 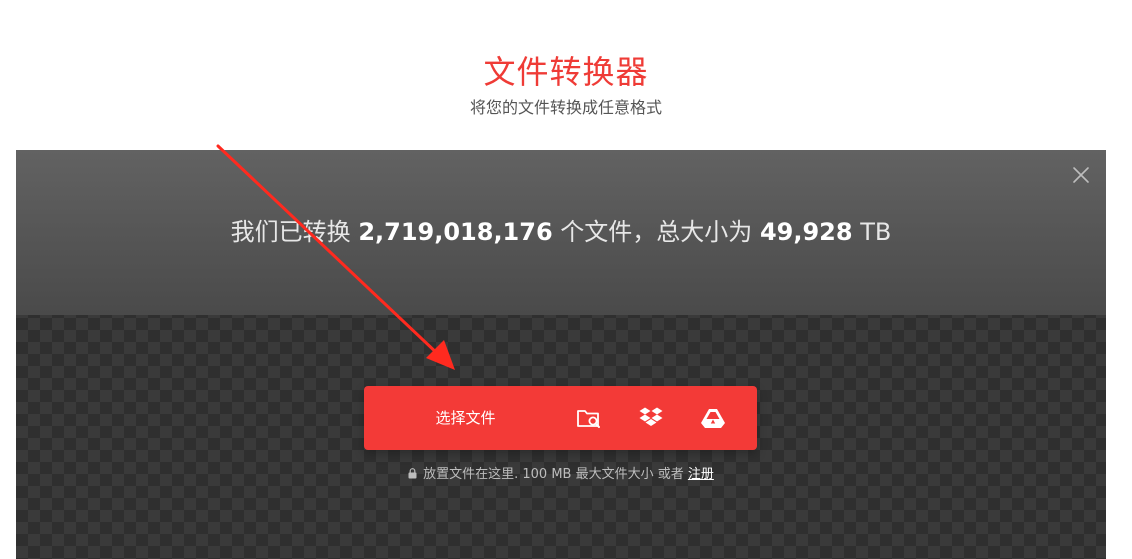 I want to click on file-upload-box: 选择文件, so click(x=560, y=418).